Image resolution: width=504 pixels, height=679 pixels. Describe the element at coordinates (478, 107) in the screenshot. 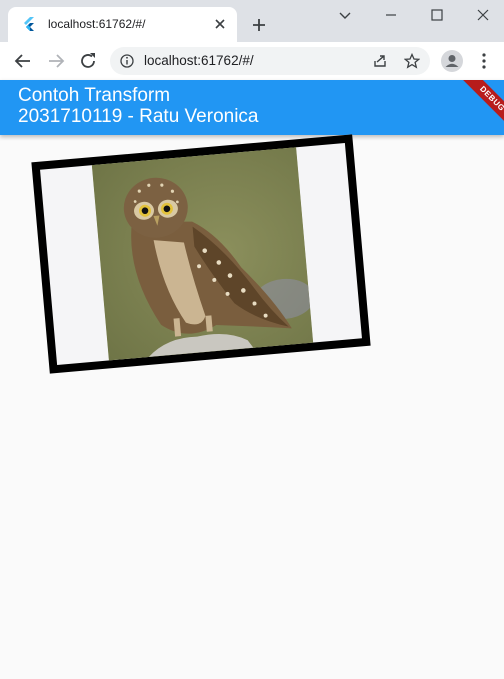

I see `debug-banner: DEBUG` at that location.